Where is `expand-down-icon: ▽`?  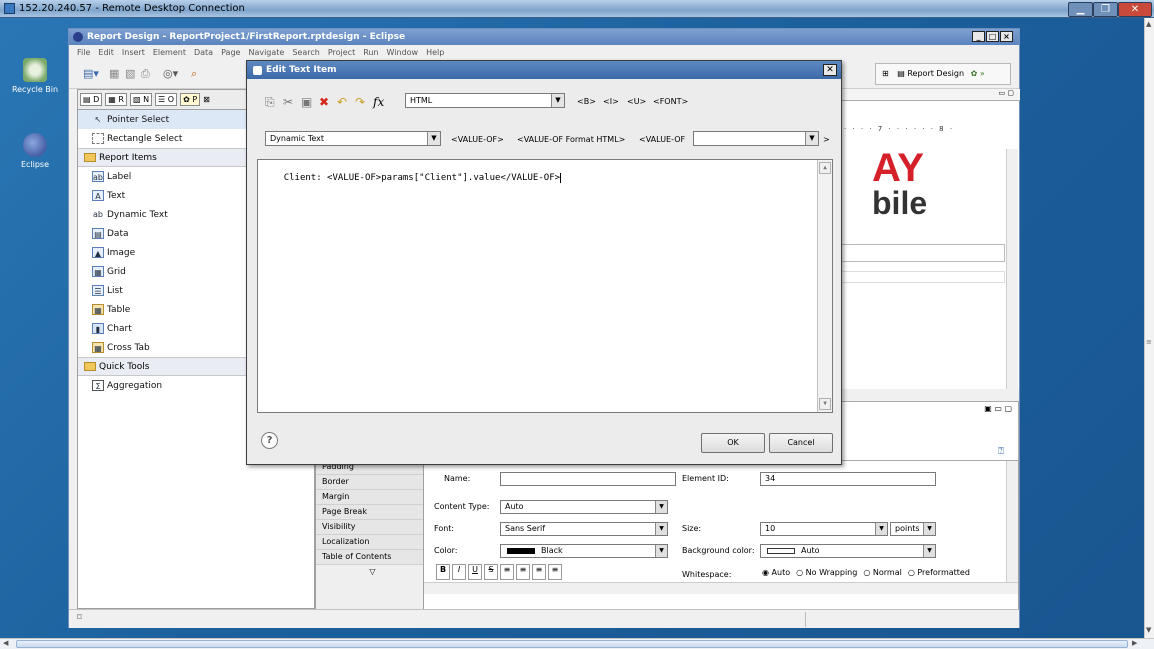 expand-down-icon: ▽ is located at coordinates (369, 572).